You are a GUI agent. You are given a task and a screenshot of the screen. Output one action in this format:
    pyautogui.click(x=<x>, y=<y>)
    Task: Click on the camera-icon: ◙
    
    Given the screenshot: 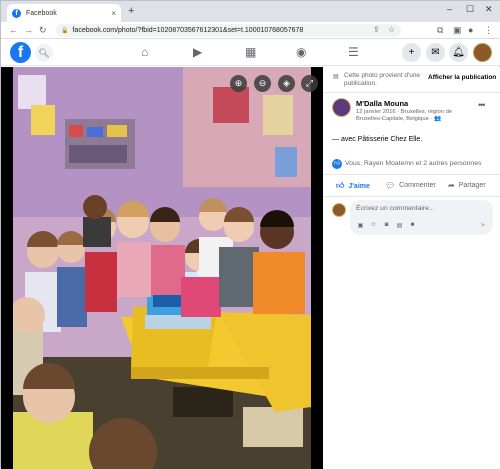 What is the action you would take?
    pyautogui.click(x=386, y=226)
    